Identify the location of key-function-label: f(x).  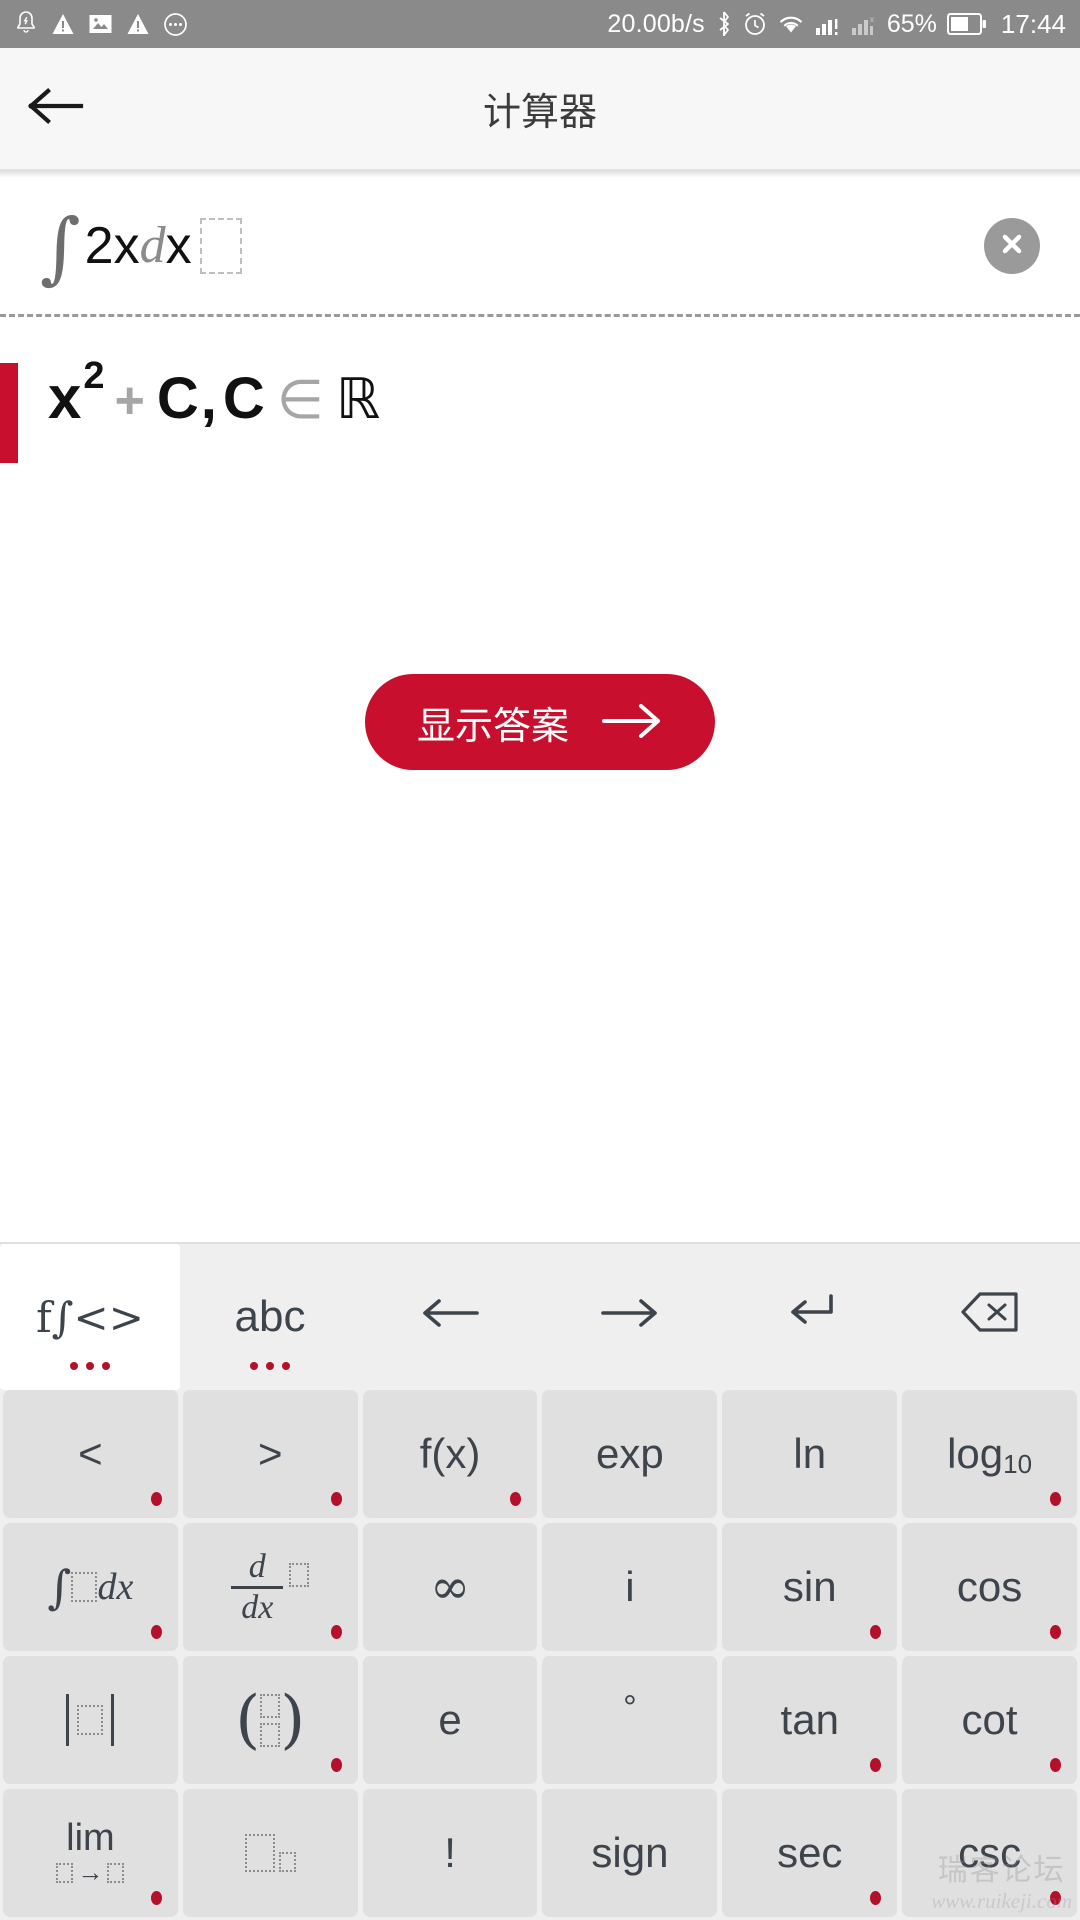
(450, 1453).